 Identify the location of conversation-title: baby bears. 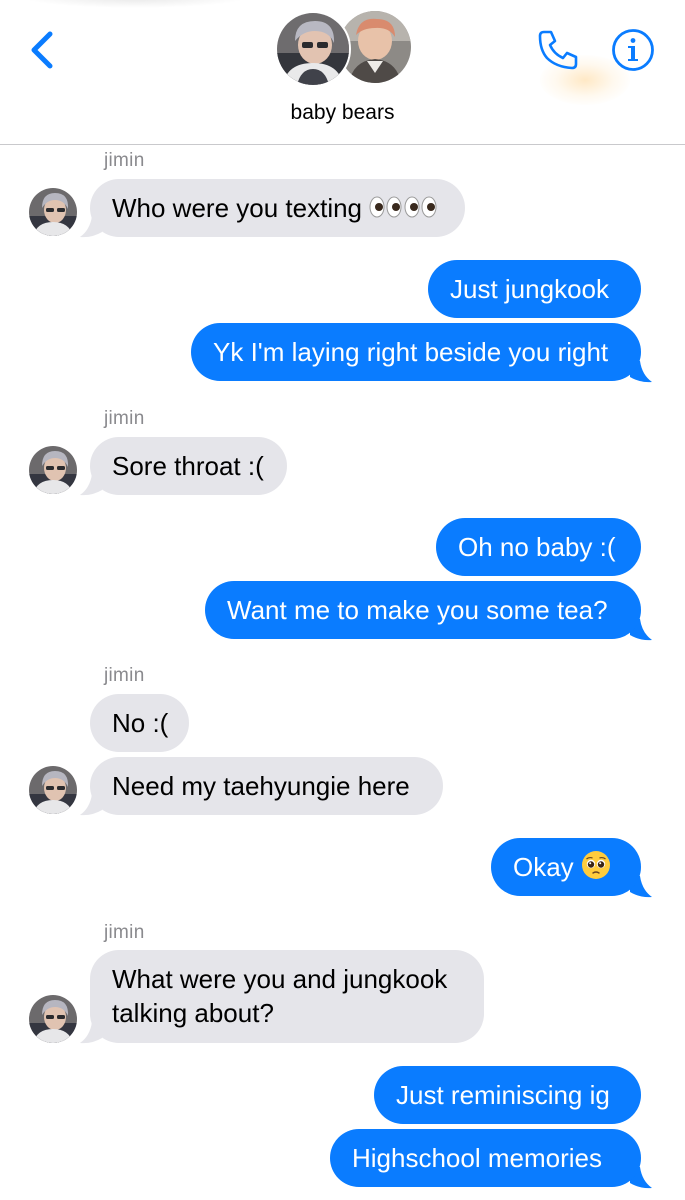
(342, 113).